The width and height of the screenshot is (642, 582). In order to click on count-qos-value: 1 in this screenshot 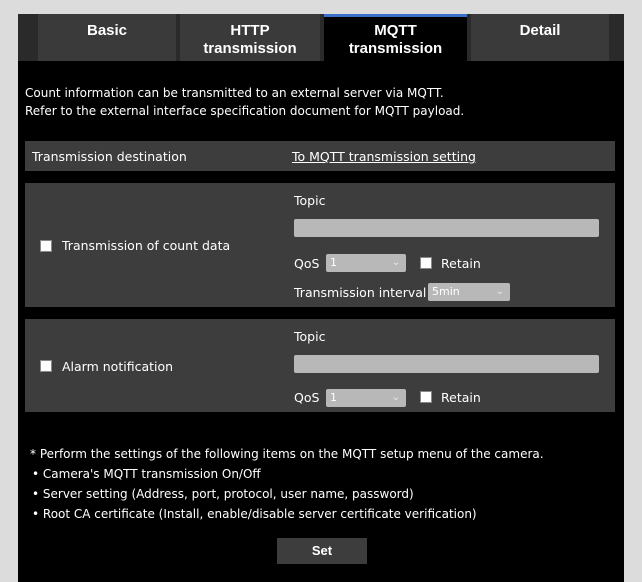, I will do `click(333, 262)`.